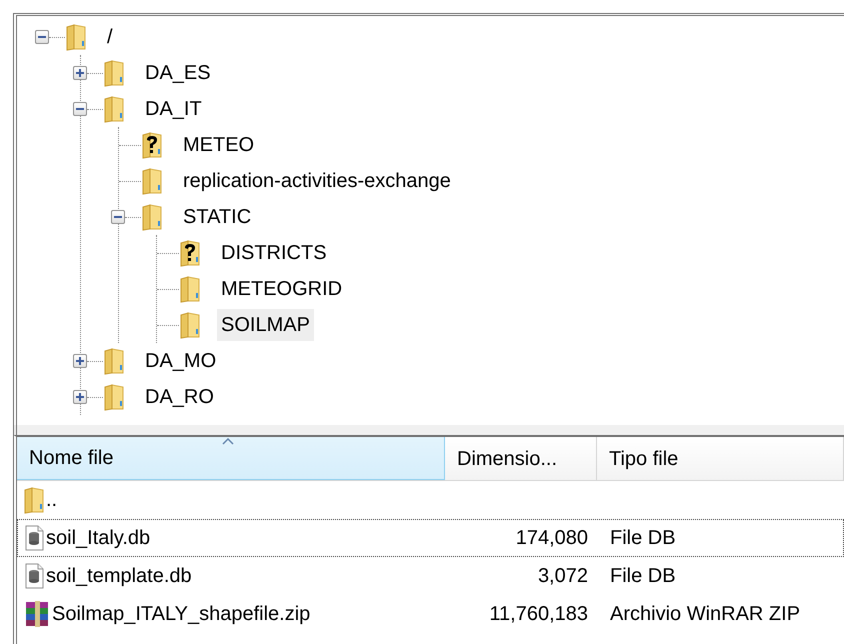 Image resolution: width=844 pixels, height=644 pixels. I want to click on column-header: Nome file, so click(231, 458).